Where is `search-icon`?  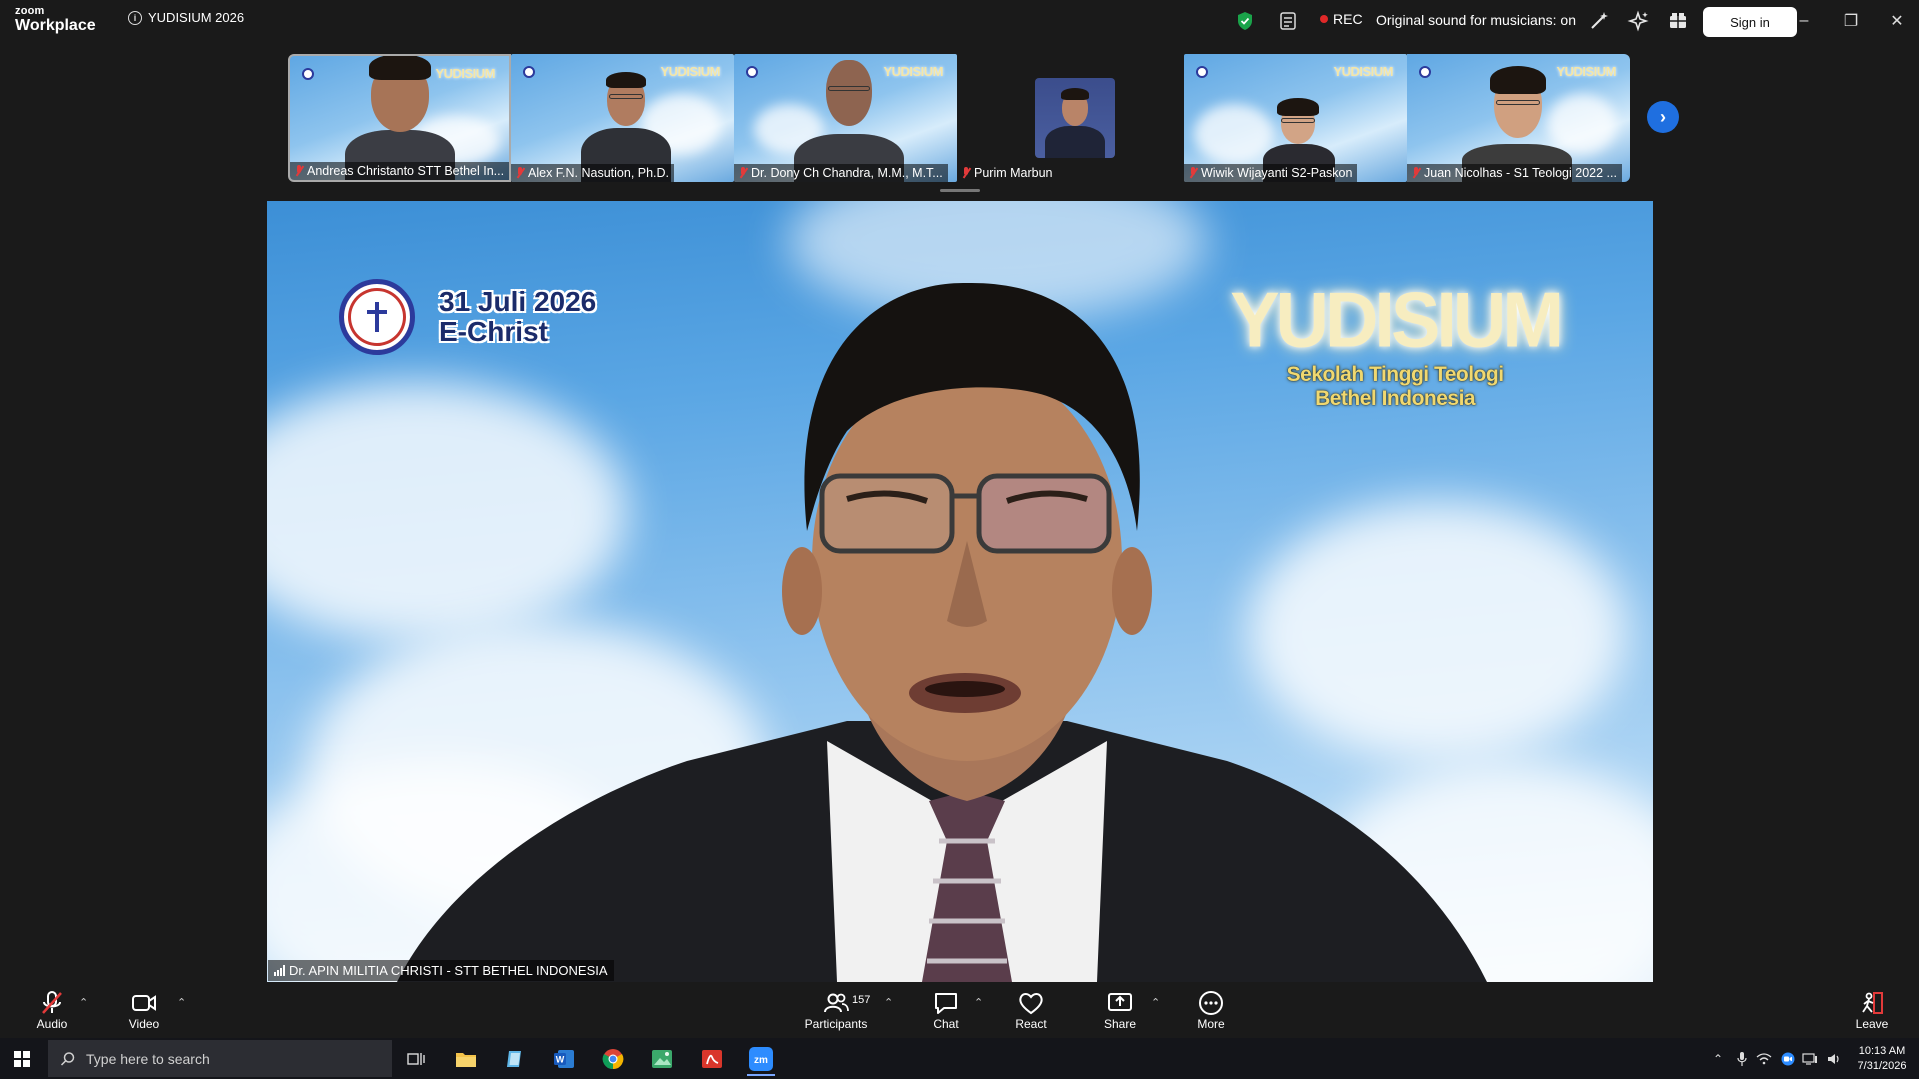 search-icon is located at coordinates (67, 1058).